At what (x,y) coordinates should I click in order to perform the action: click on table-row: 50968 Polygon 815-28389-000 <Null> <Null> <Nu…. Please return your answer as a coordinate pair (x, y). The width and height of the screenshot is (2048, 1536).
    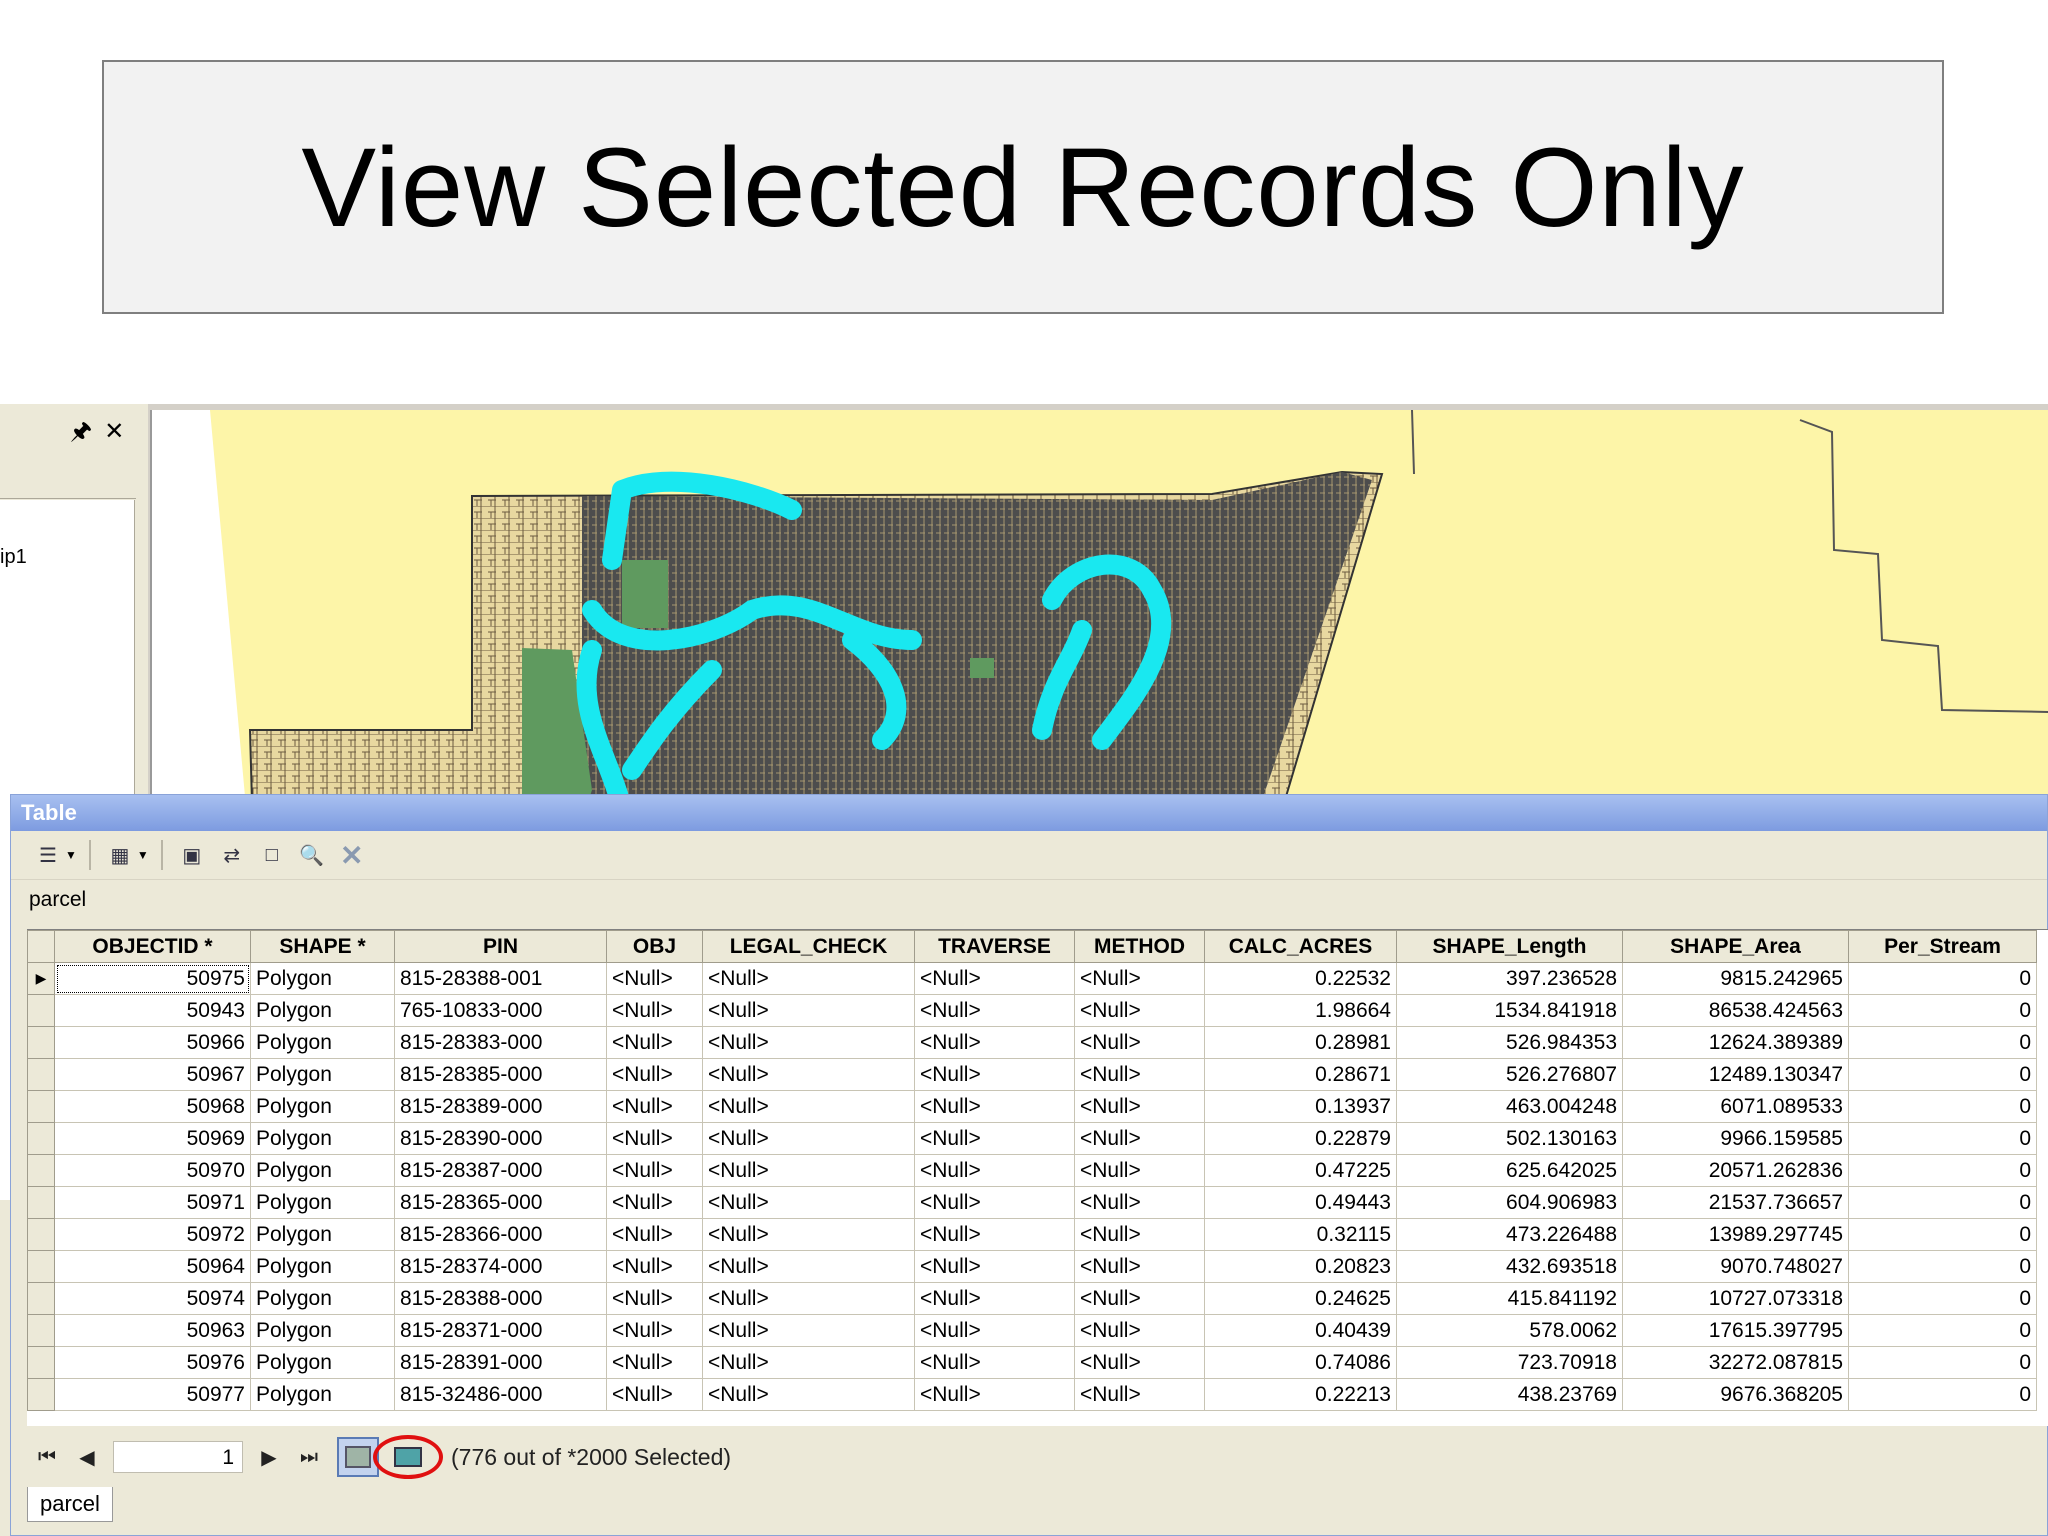
    Looking at the image, I should click on (1032, 1106).